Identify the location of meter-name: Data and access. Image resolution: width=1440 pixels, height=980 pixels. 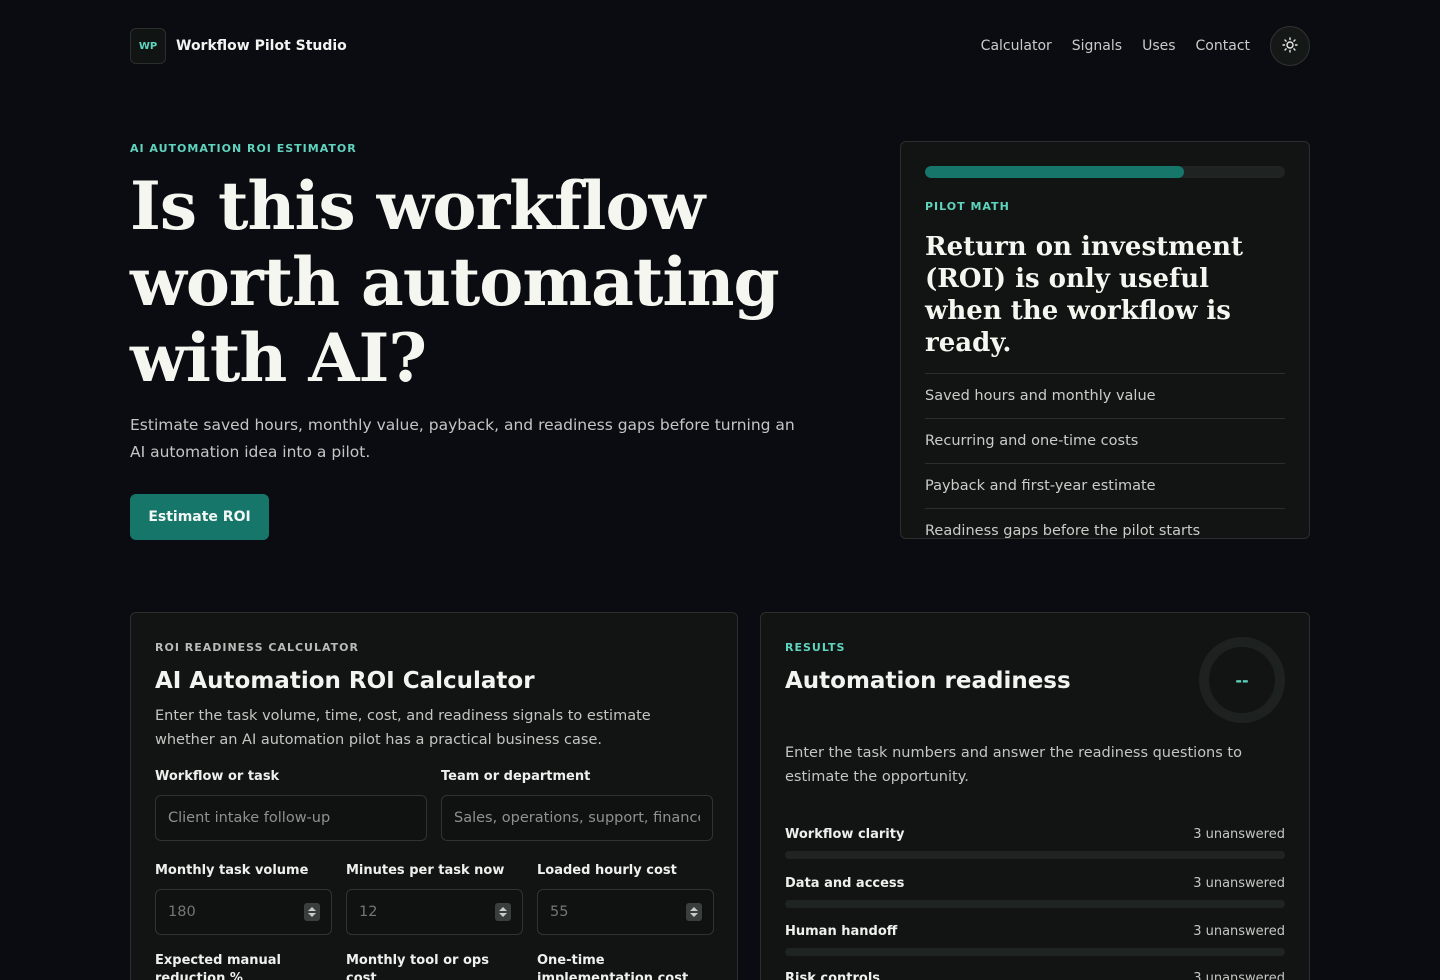
(845, 883).